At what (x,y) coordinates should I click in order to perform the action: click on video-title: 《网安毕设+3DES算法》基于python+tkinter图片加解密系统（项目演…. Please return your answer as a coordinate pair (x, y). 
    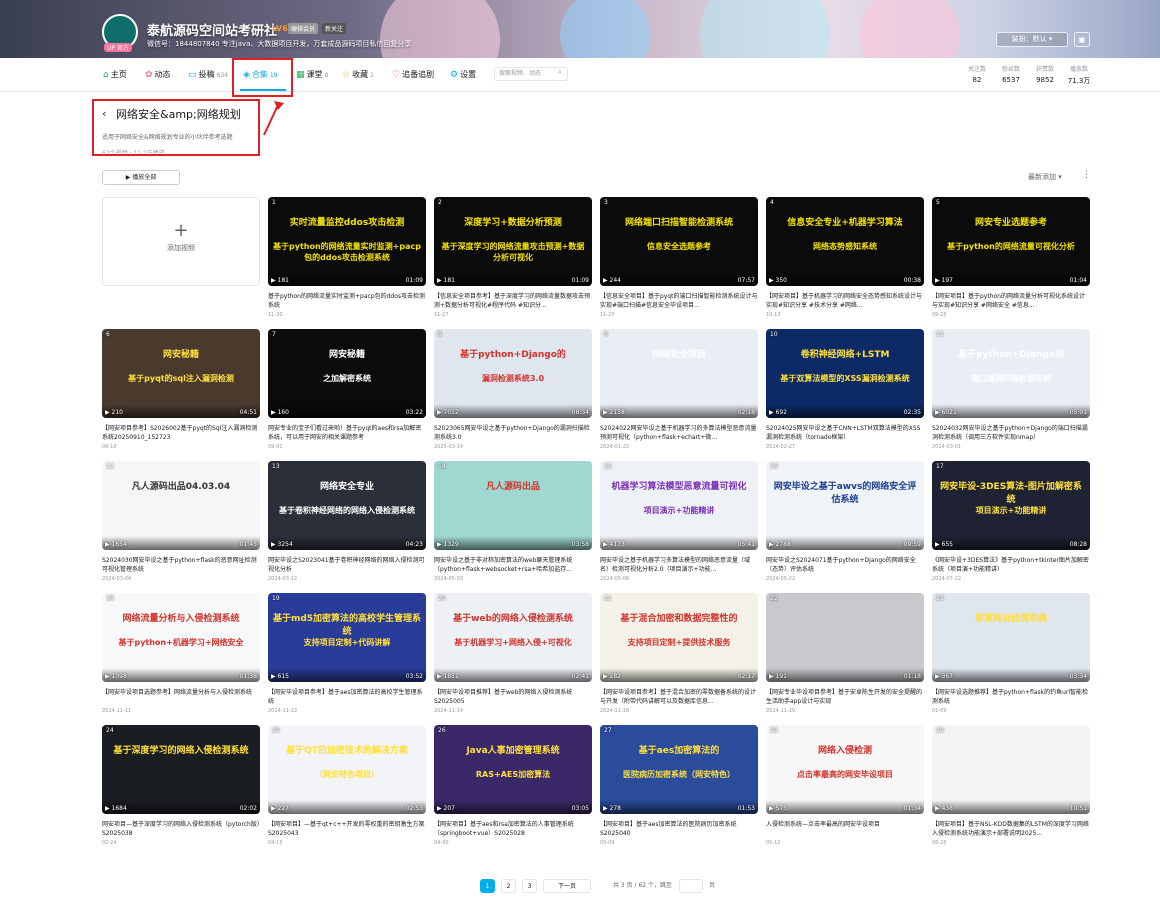
    Looking at the image, I should click on (1011, 565).